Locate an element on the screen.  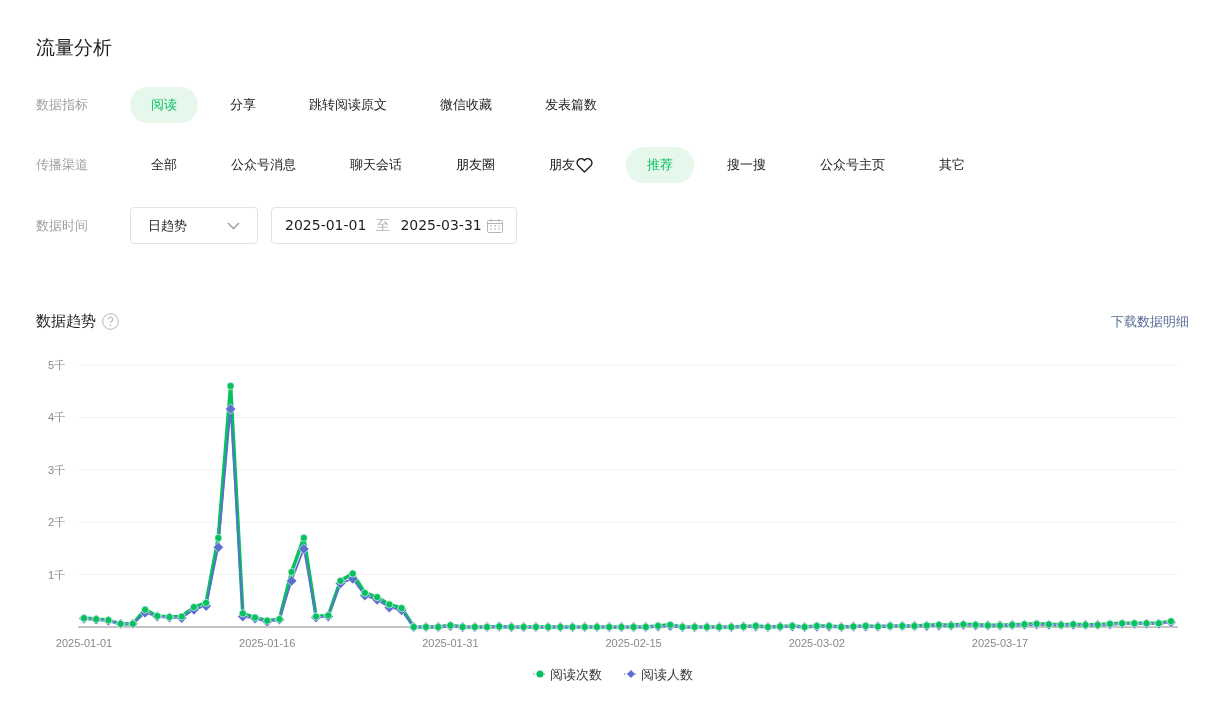
filter-option: 微信收藏 is located at coordinates (466, 105).